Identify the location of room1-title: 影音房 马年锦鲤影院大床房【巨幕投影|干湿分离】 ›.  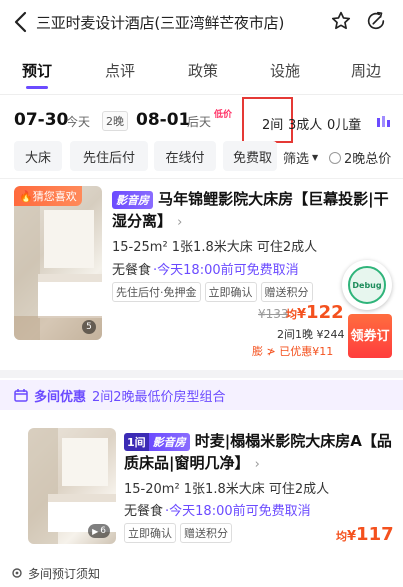
(253, 210).